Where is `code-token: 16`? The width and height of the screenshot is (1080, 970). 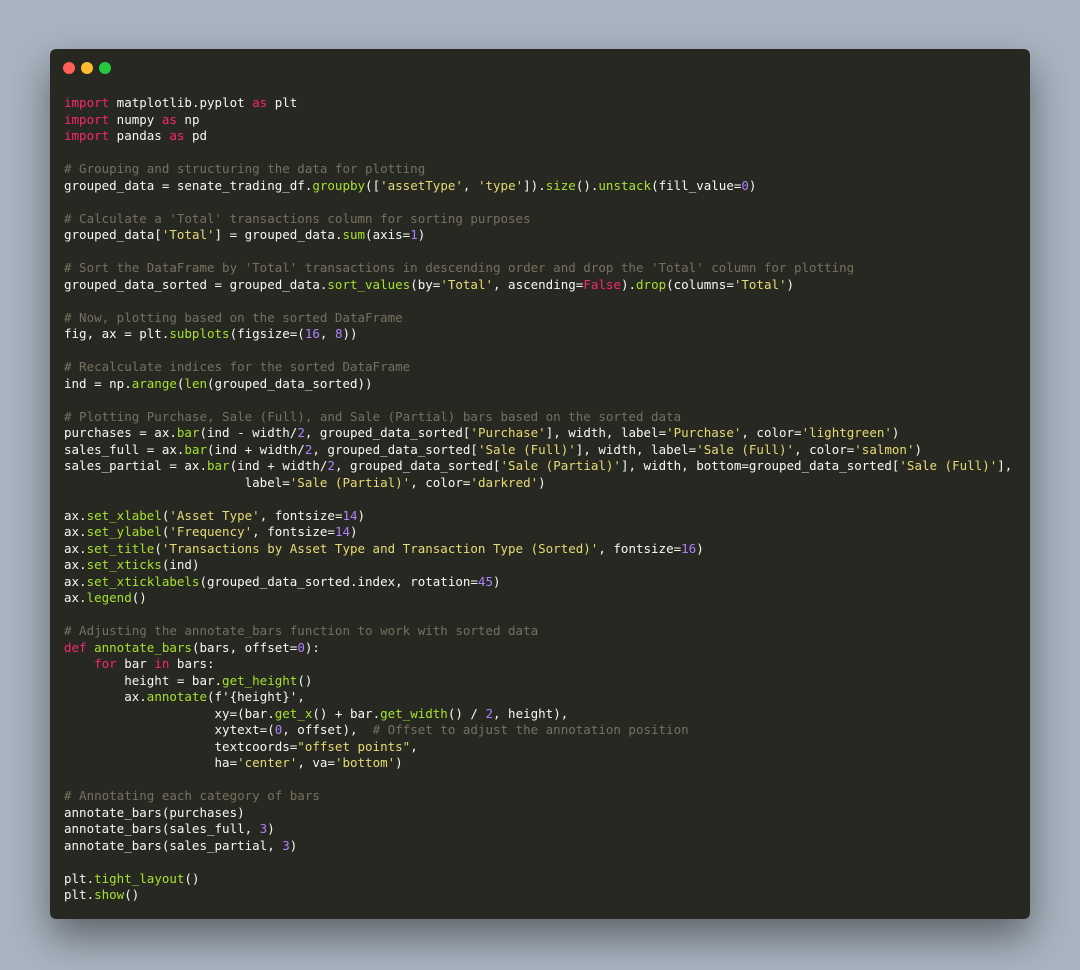
code-token: 16 is located at coordinates (312, 333).